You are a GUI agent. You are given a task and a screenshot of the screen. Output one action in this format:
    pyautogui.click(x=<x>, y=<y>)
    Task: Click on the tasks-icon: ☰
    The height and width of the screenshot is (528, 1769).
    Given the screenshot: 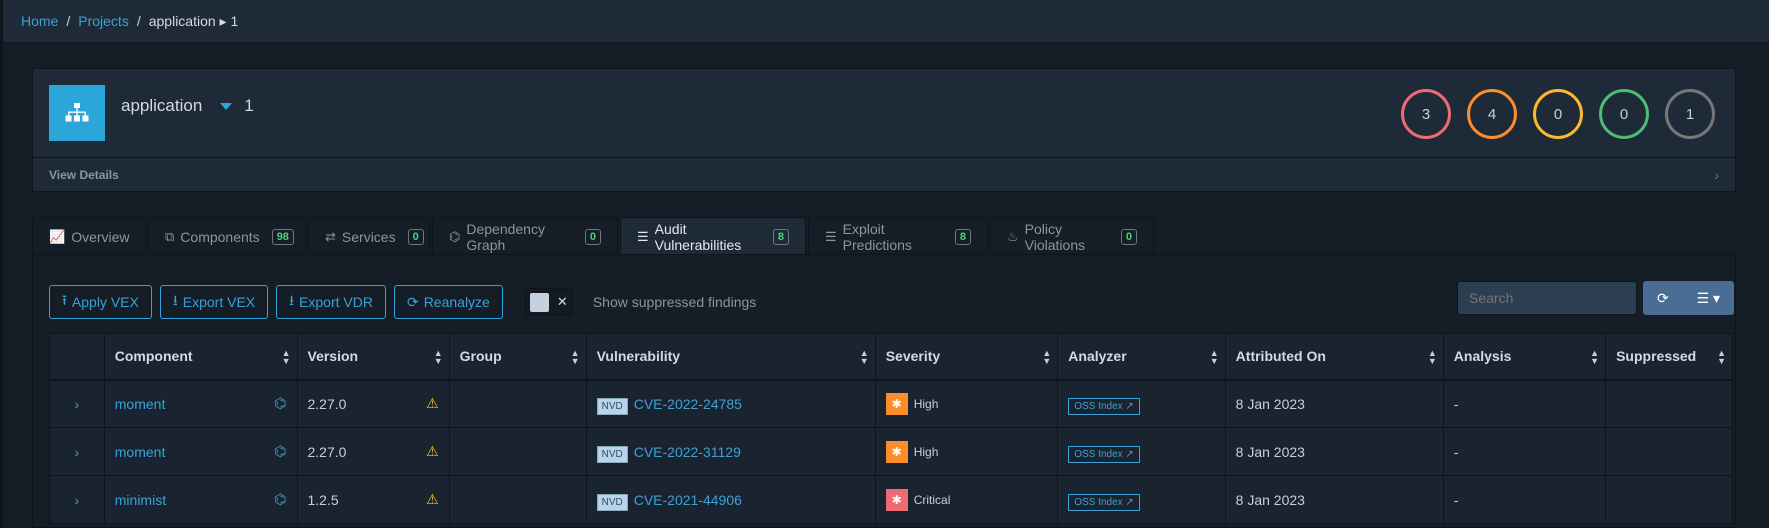 What is the action you would take?
    pyautogui.click(x=831, y=236)
    